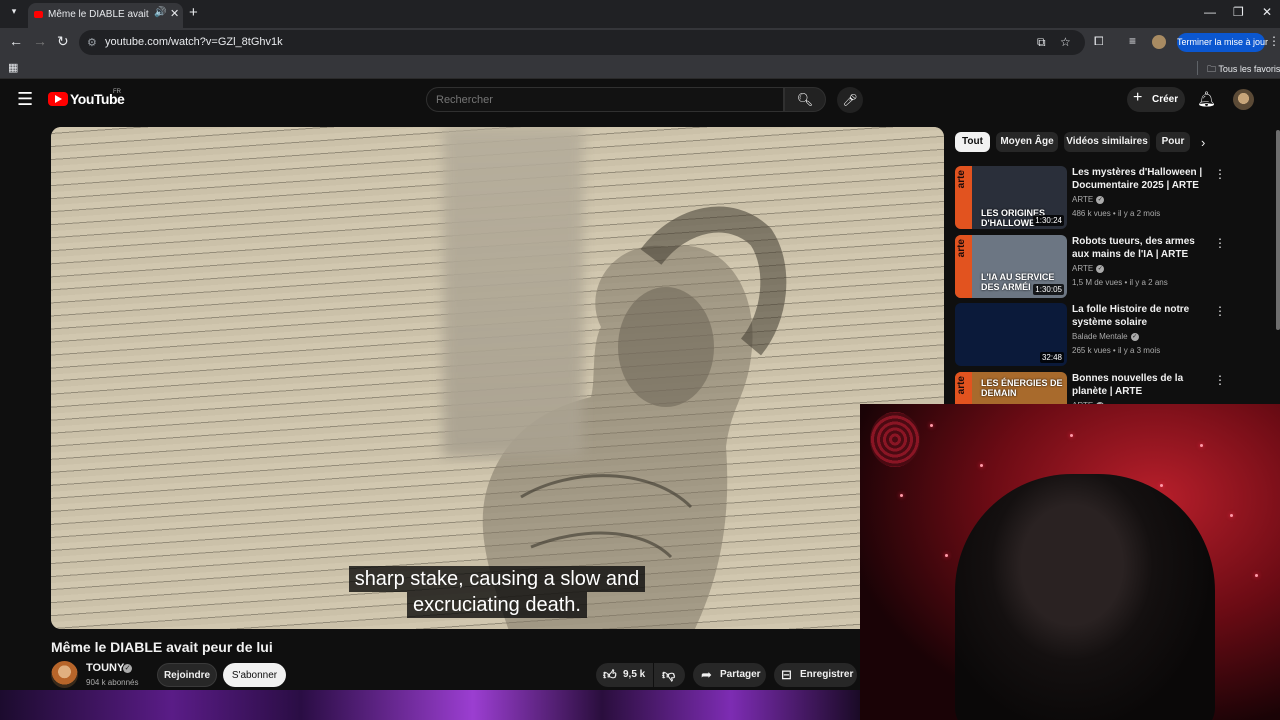 This screenshot has height=720, width=1280. Describe the element at coordinates (40, 41) in the screenshot. I see `forward-icon: →` at that location.